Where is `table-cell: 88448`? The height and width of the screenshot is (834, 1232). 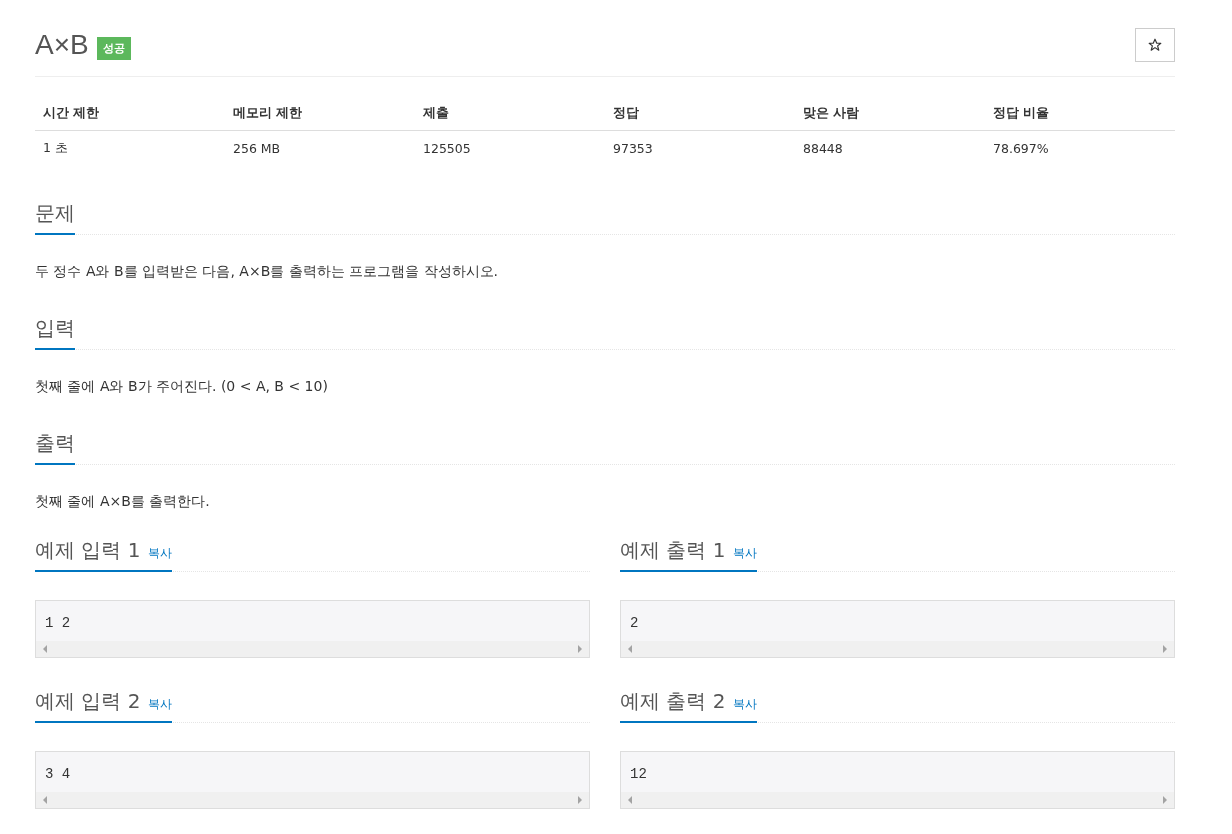
table-cell: 88448 is located at coordinates (890, 148).